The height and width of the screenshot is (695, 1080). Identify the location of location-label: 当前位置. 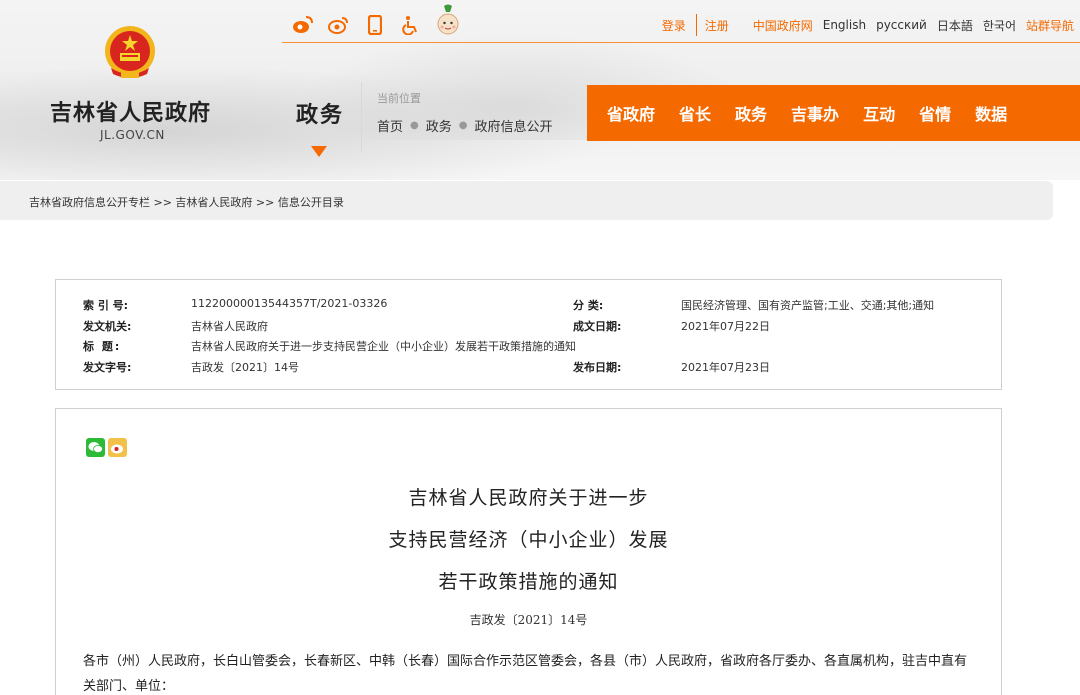
(399, 98).